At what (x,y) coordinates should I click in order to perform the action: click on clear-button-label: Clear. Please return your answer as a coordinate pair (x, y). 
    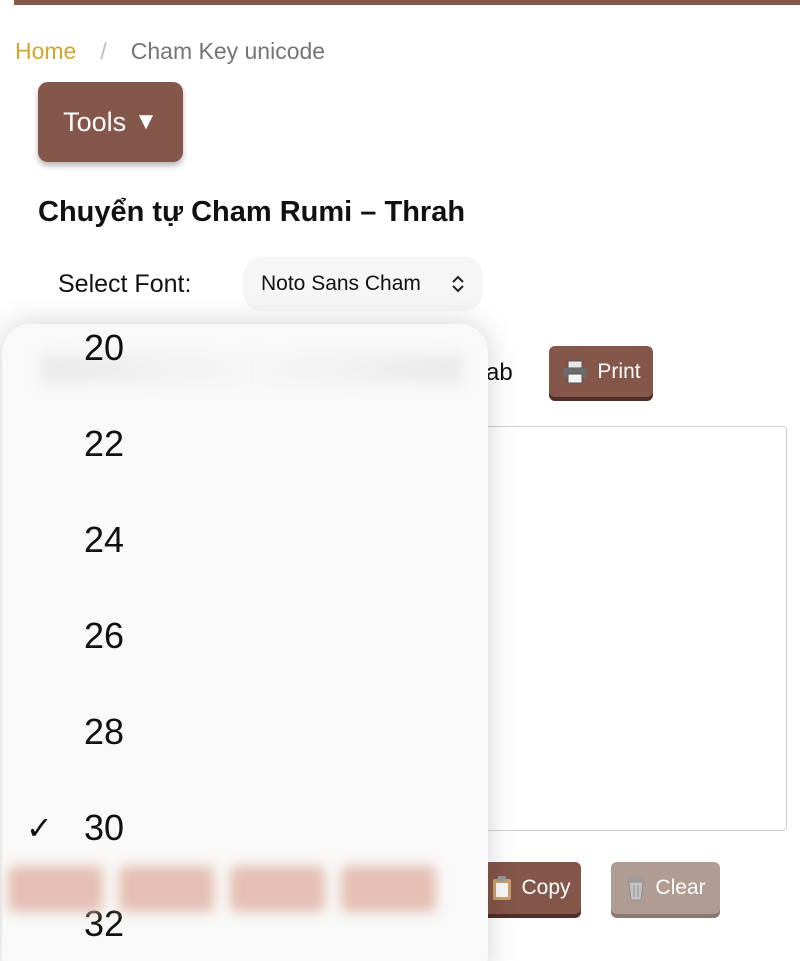
    Looking at the image, I should click on (680, 887).